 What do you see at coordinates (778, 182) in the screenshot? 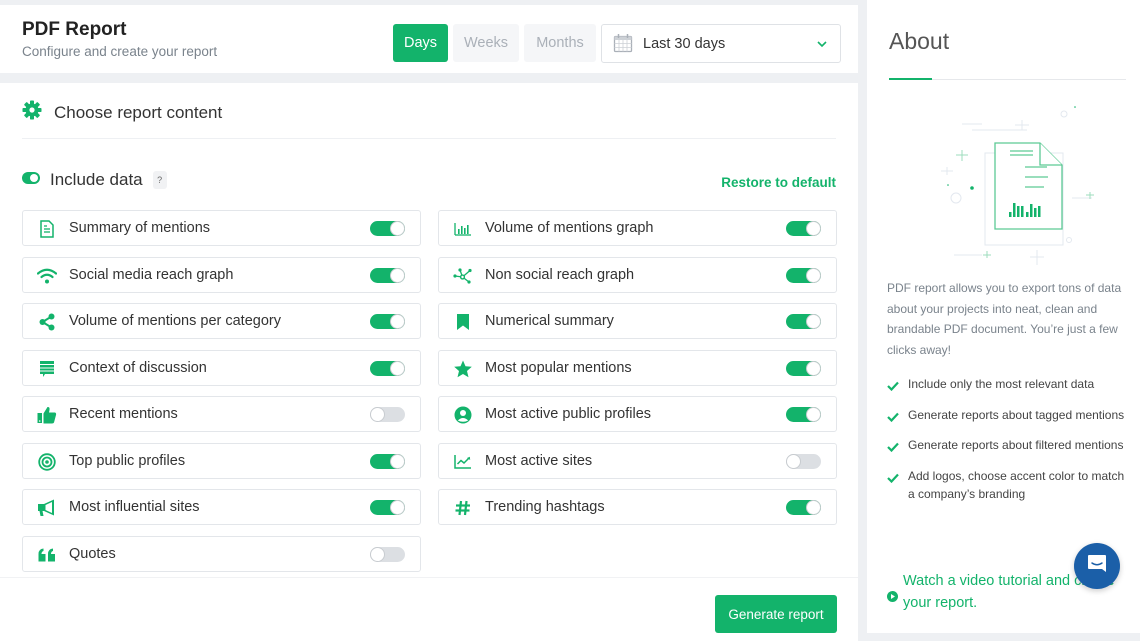
I see `restore-default-link: Restore to default` at bounding box center [778, 182].